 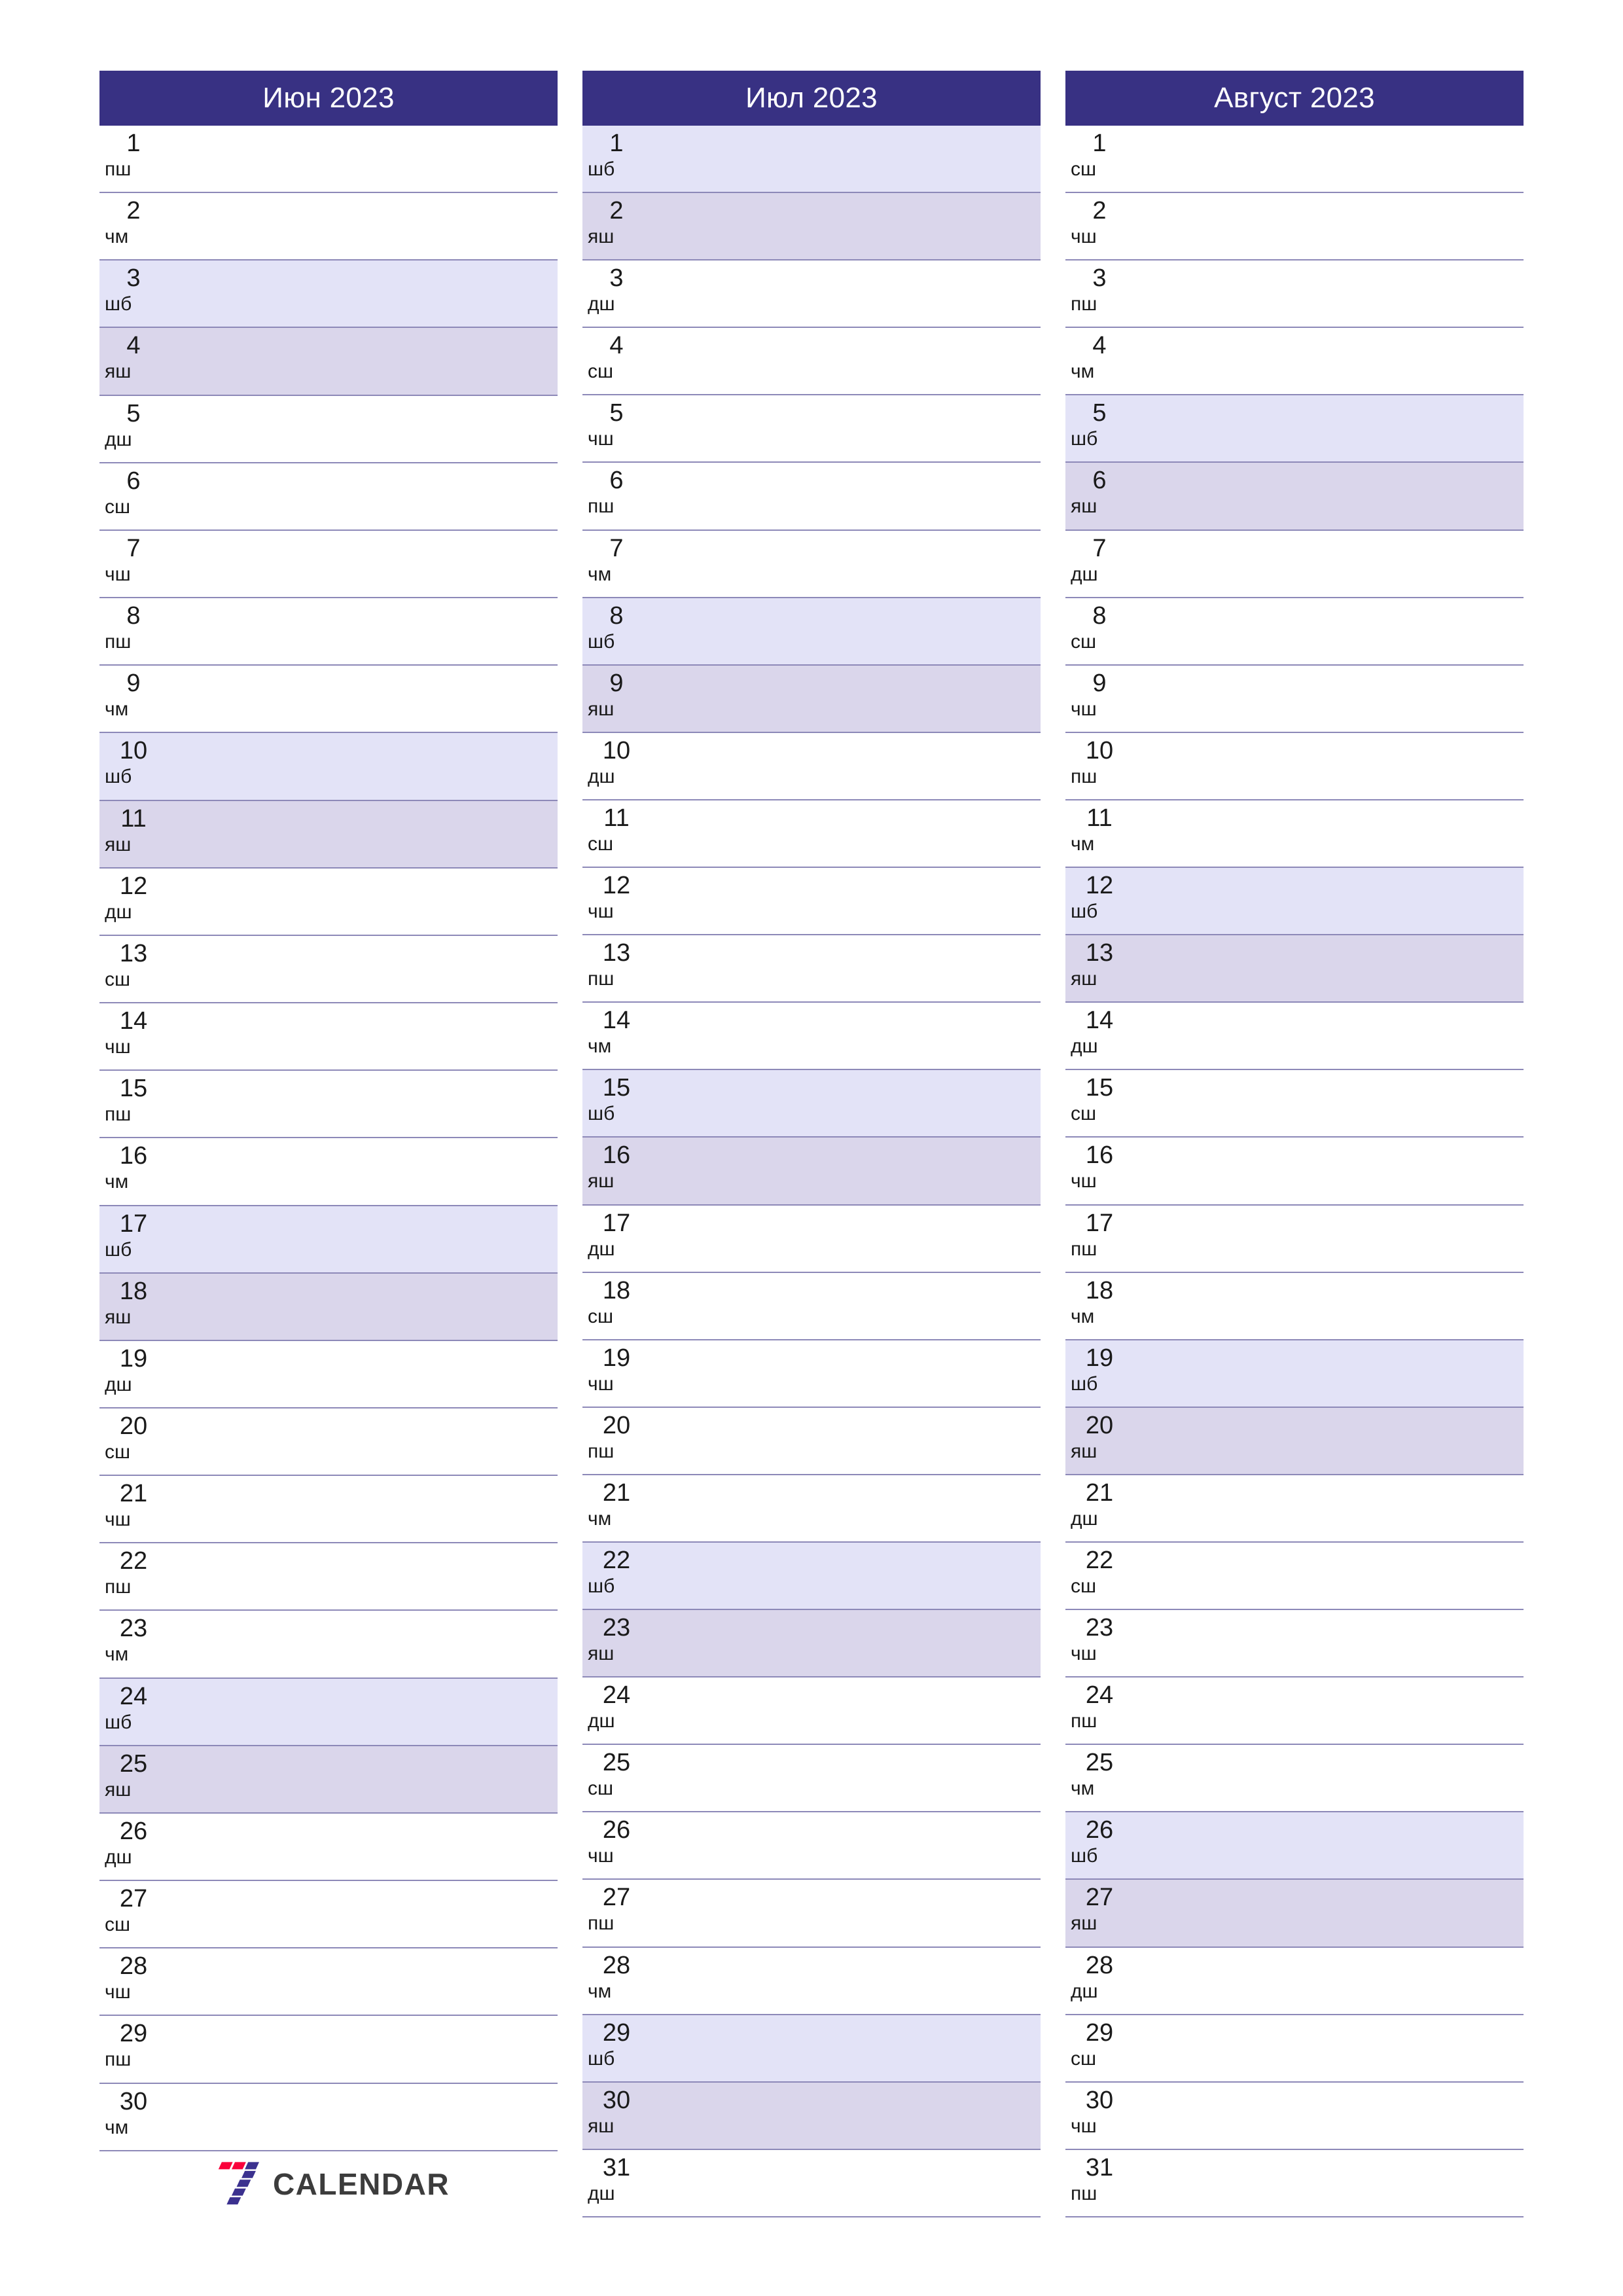 I want to click on day-row: 16 чм, so click(x=328, y=1172).